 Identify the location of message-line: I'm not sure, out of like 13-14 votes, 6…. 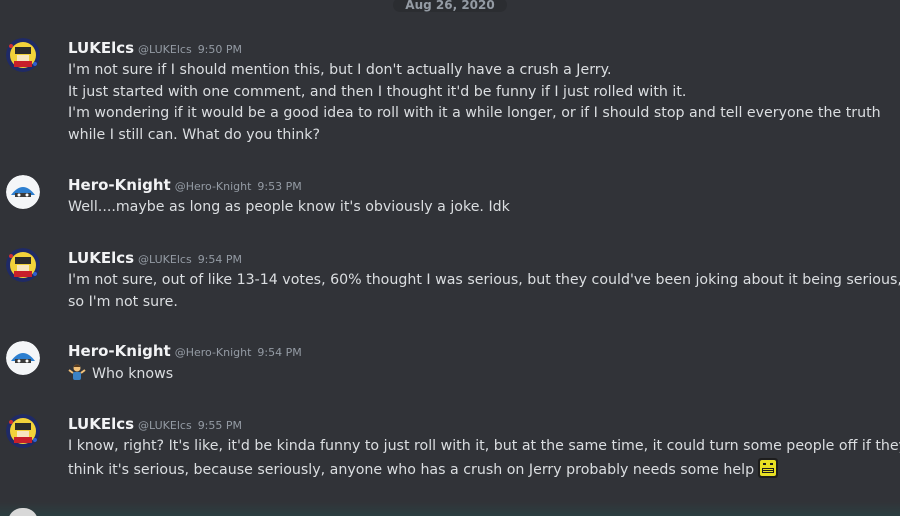
(484, 280).